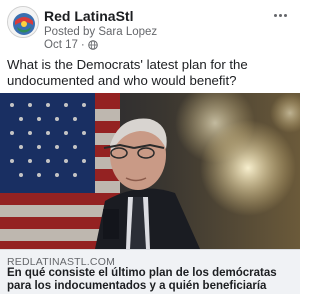  I want to click on post-date: Oct 17, so click(61, 45).